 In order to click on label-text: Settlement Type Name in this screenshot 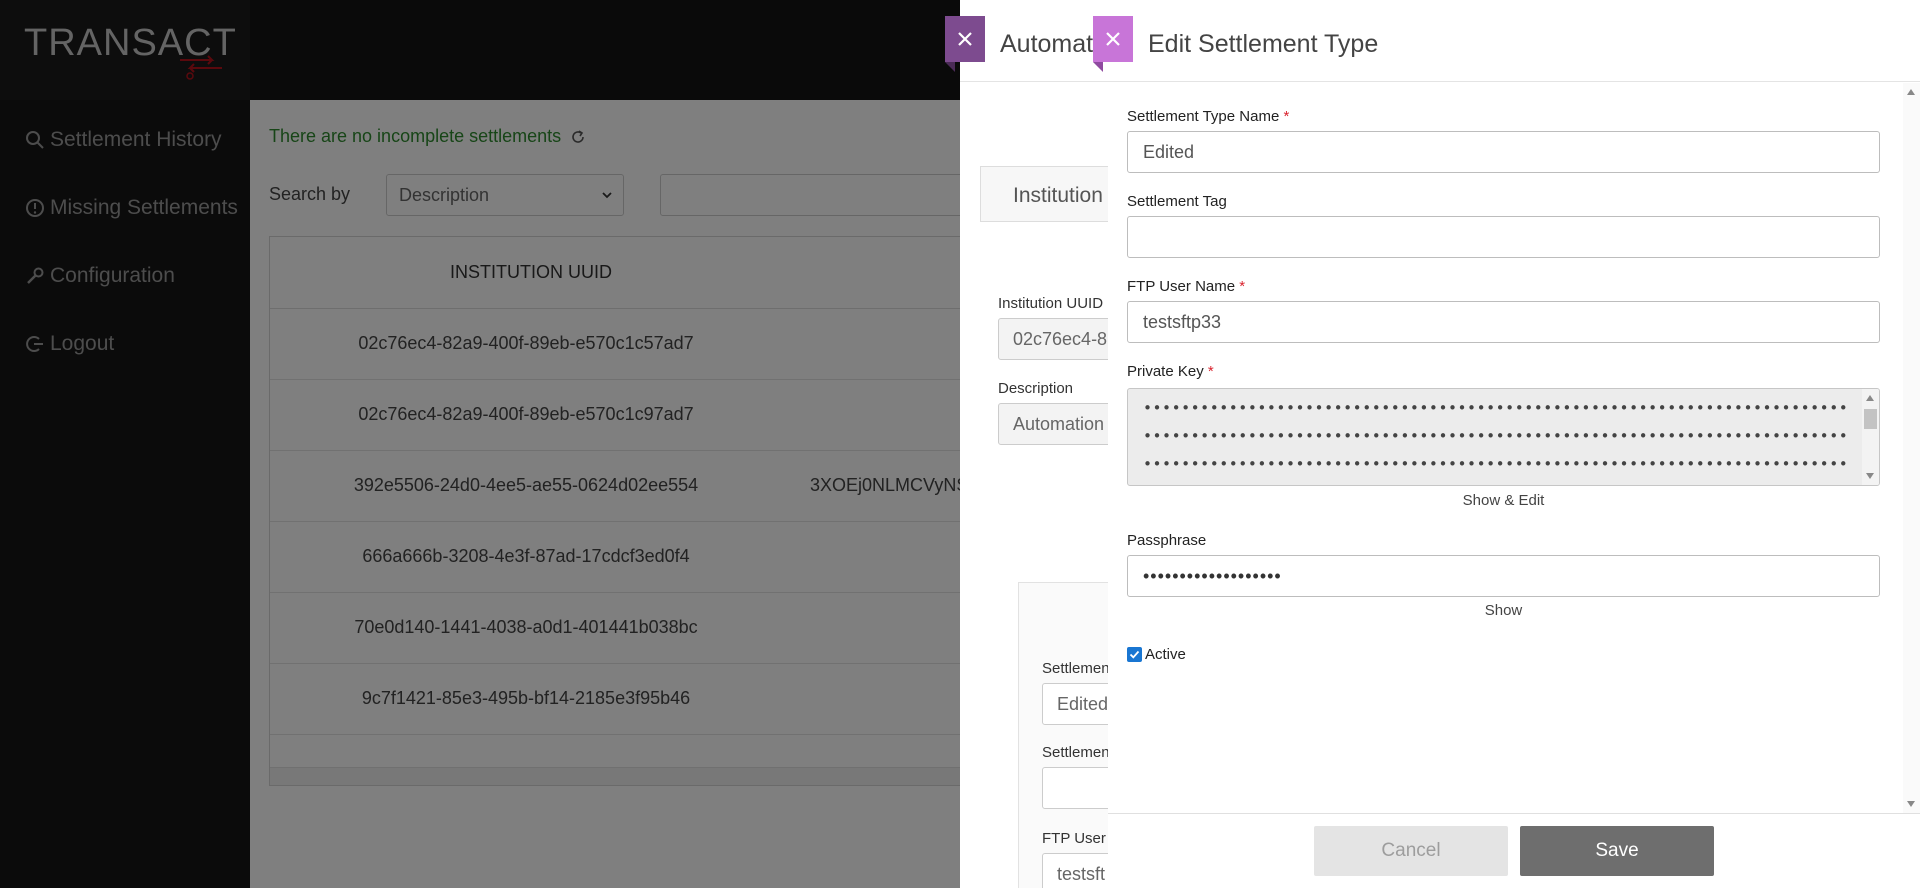, I will do `click(1203, 116)`.